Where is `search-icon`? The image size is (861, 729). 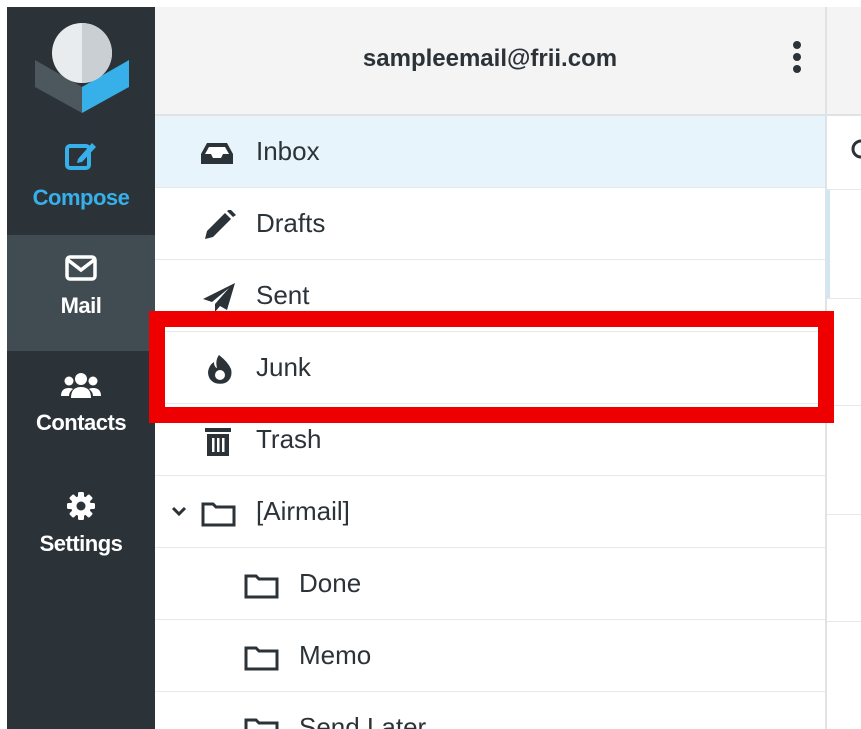 search-icon is located at coordinates (855, 150).